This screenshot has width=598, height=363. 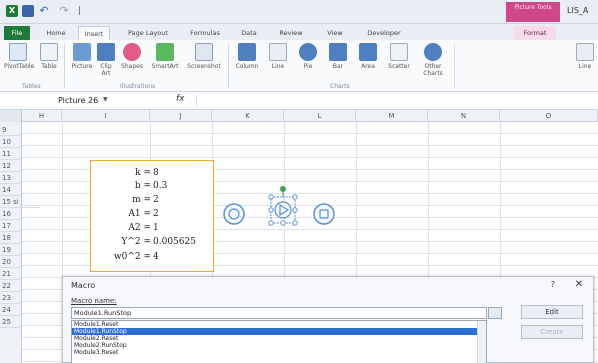 What do you see at coordinates (132, 56) in the screenshot?
I see `shapes-button: Shapes` at bounding box center [132, 56].